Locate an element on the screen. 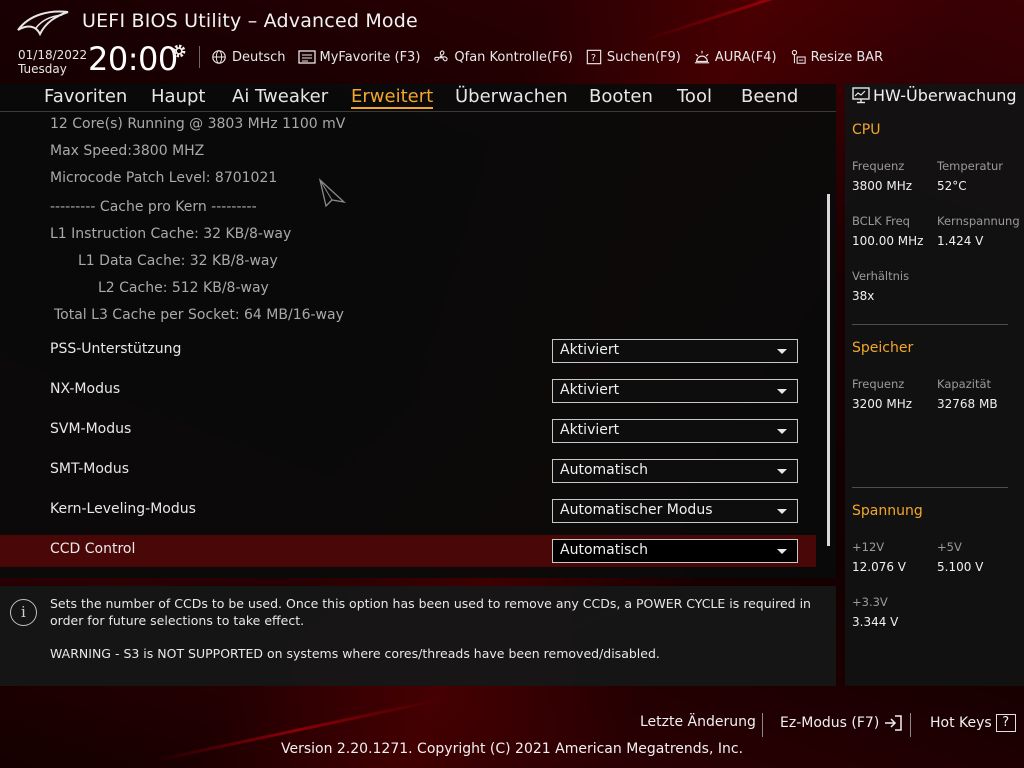 Image resolution: width=1024 pixels, height=768 pixels. cpu-frequency-value: 3800 MHz is located at coordinates (882, 186).